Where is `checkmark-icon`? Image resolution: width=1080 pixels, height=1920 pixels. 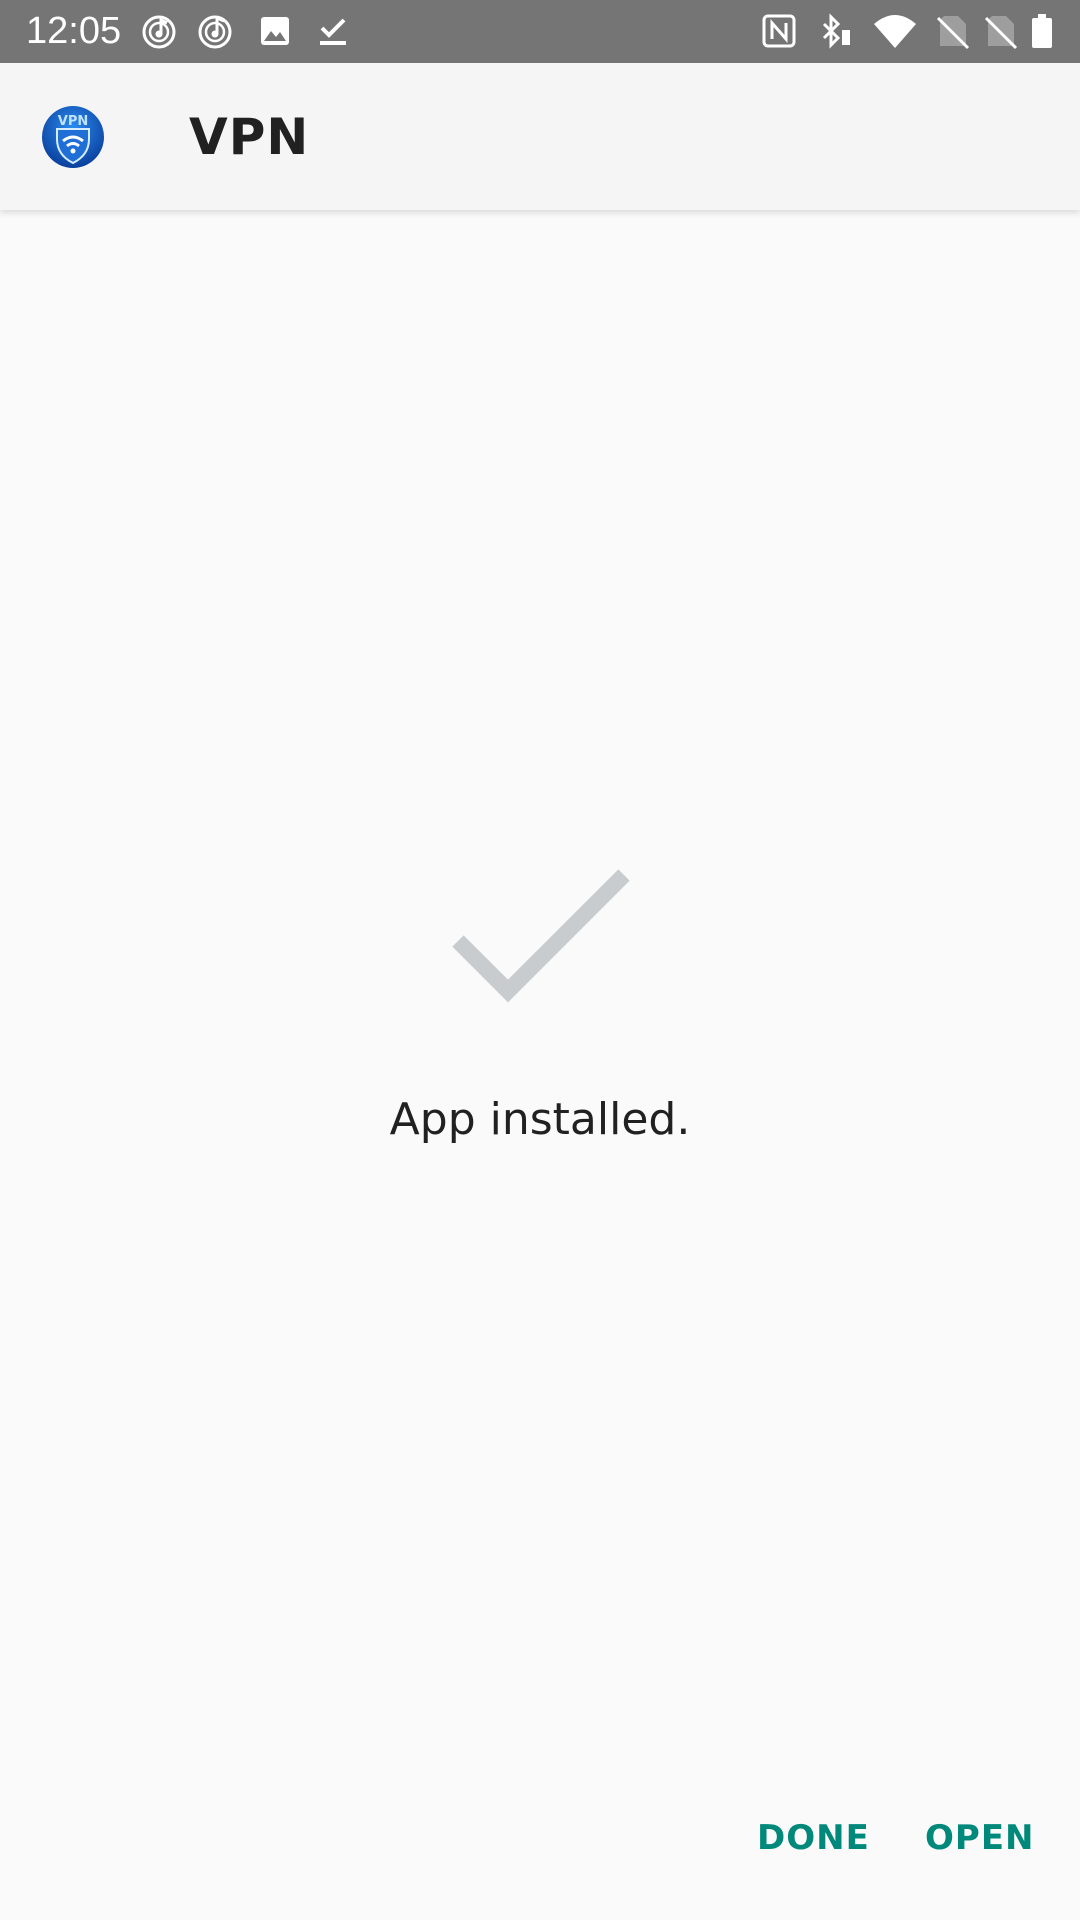
checkmark-icon is located at coordinates (541, 936).